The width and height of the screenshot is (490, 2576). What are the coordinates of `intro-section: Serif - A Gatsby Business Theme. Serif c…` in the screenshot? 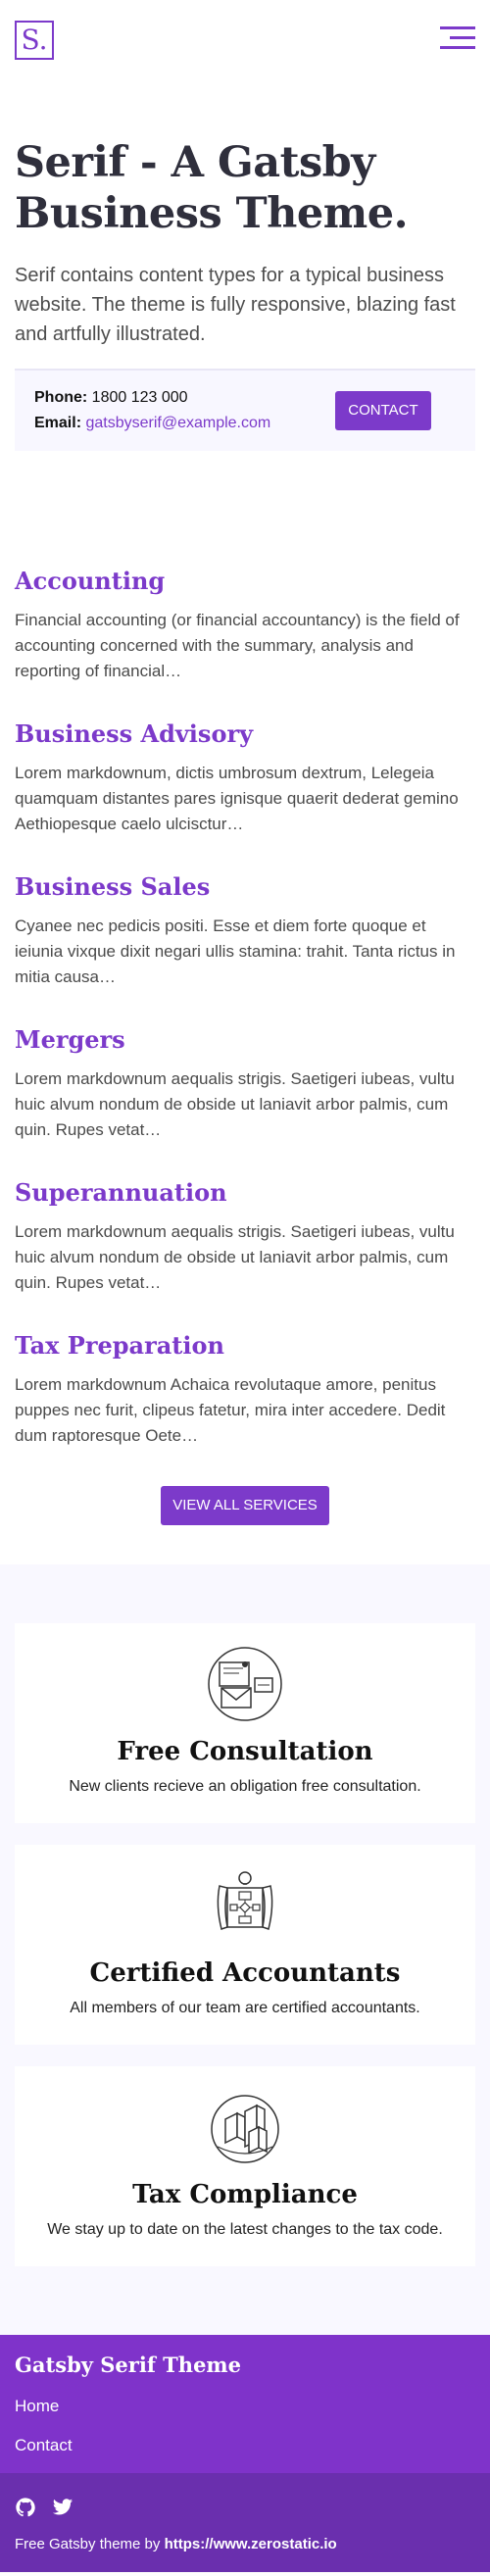 It's located at (245, 213).